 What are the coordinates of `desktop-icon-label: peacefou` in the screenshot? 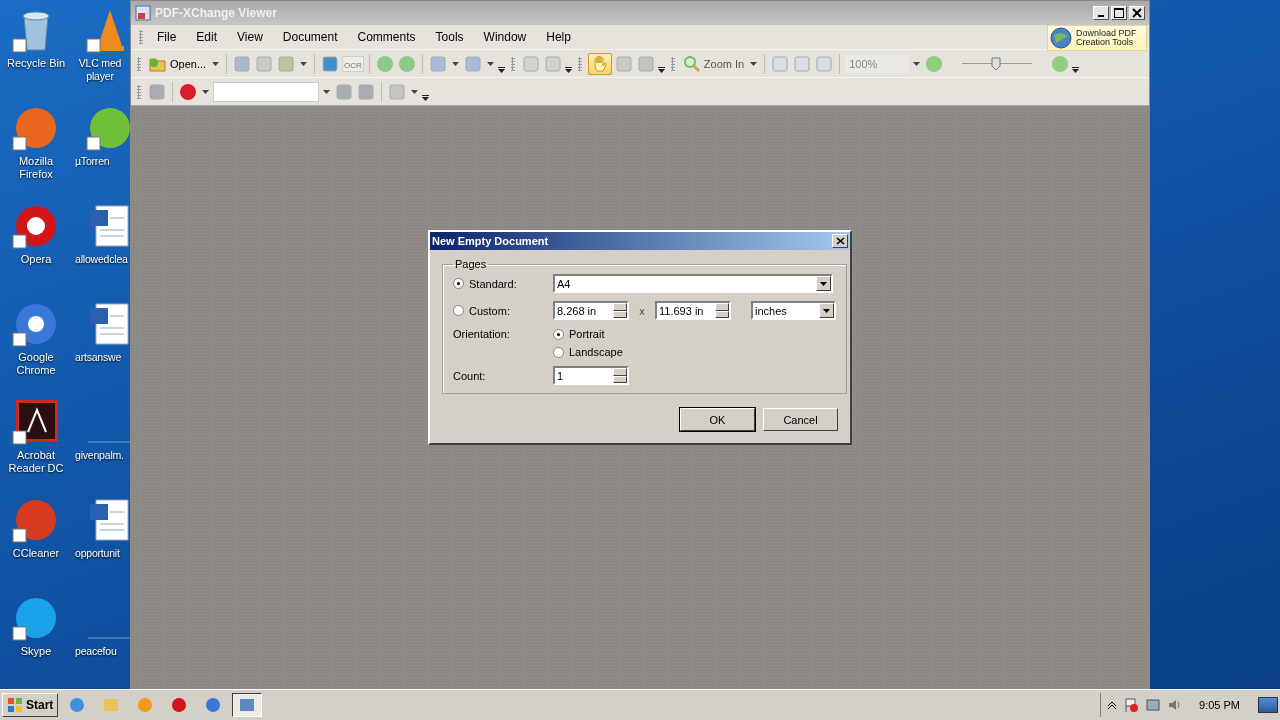 It's located at (94, 651).